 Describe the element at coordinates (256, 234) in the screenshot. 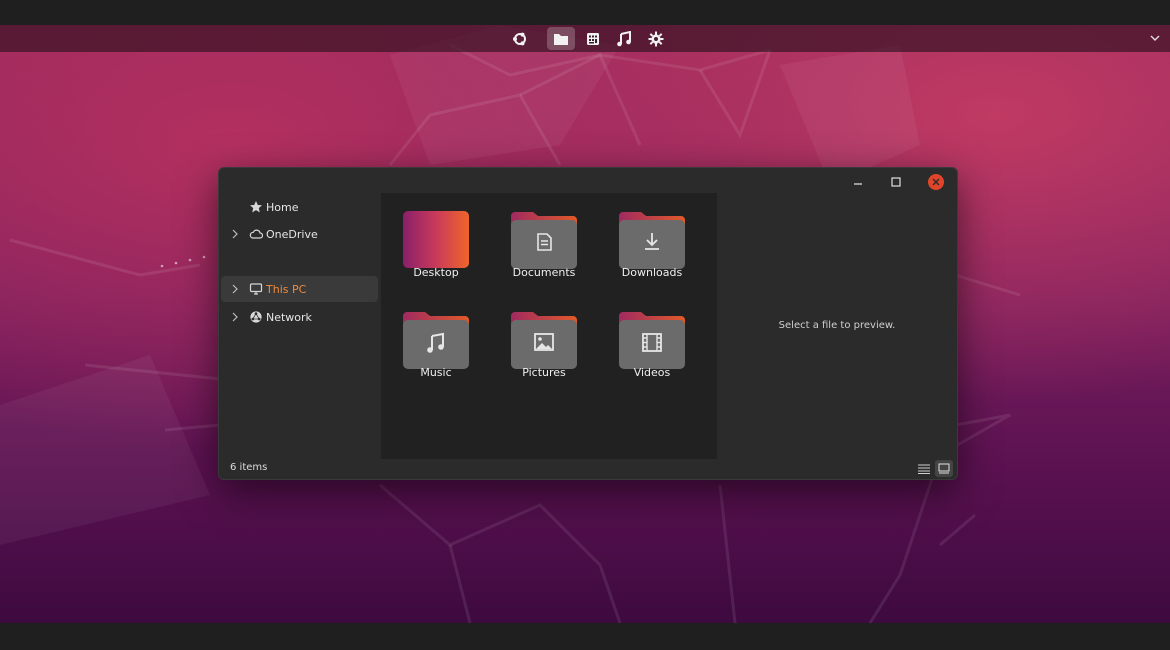

I see `cloud-icon` at that location.